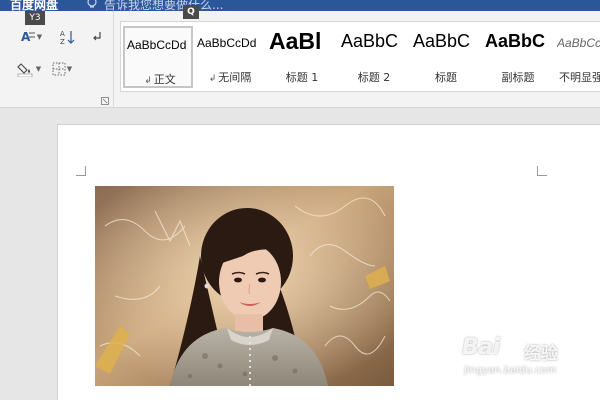  Describe the element at coordinates (302, 77) in the screenshot. I see `style-label: 标题 1` at that location.